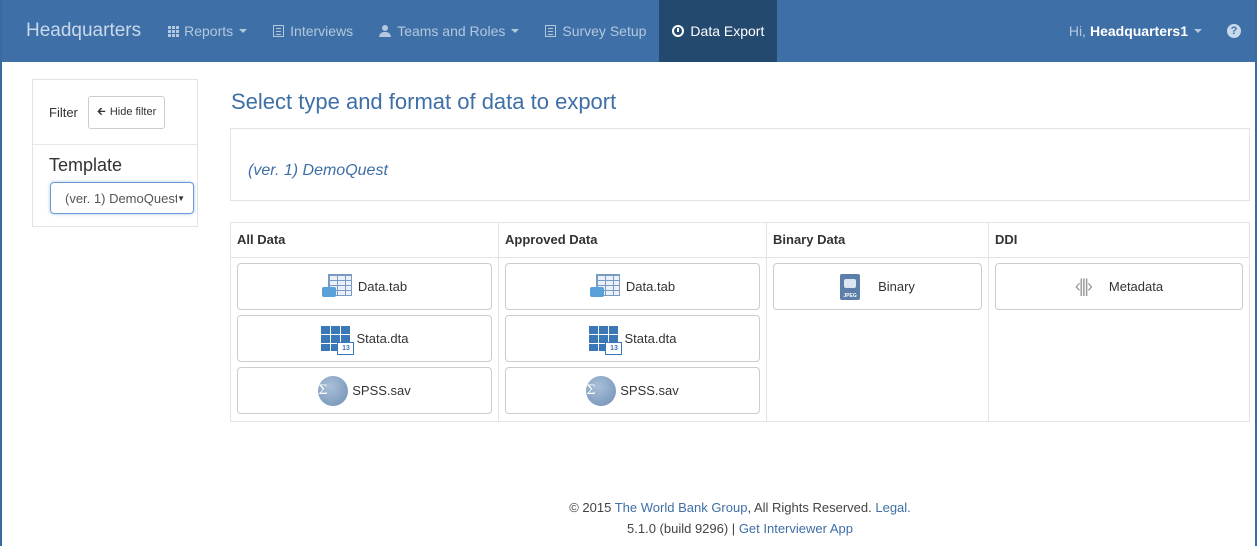  Describe the element at coordinates (63, 112) in the screenshot. I see `filter-label: Filter` at that location.